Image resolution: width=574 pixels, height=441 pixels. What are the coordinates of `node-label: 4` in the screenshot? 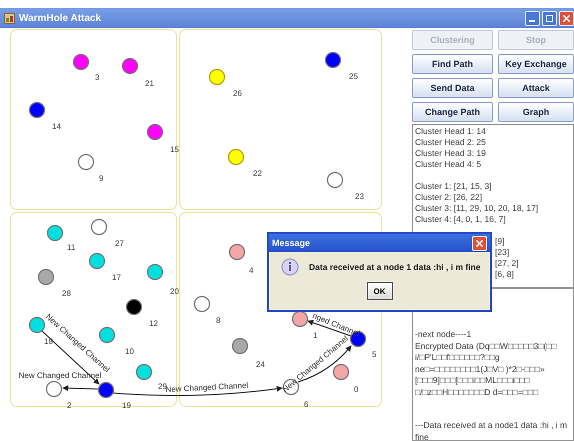 It's located at (251, 270).